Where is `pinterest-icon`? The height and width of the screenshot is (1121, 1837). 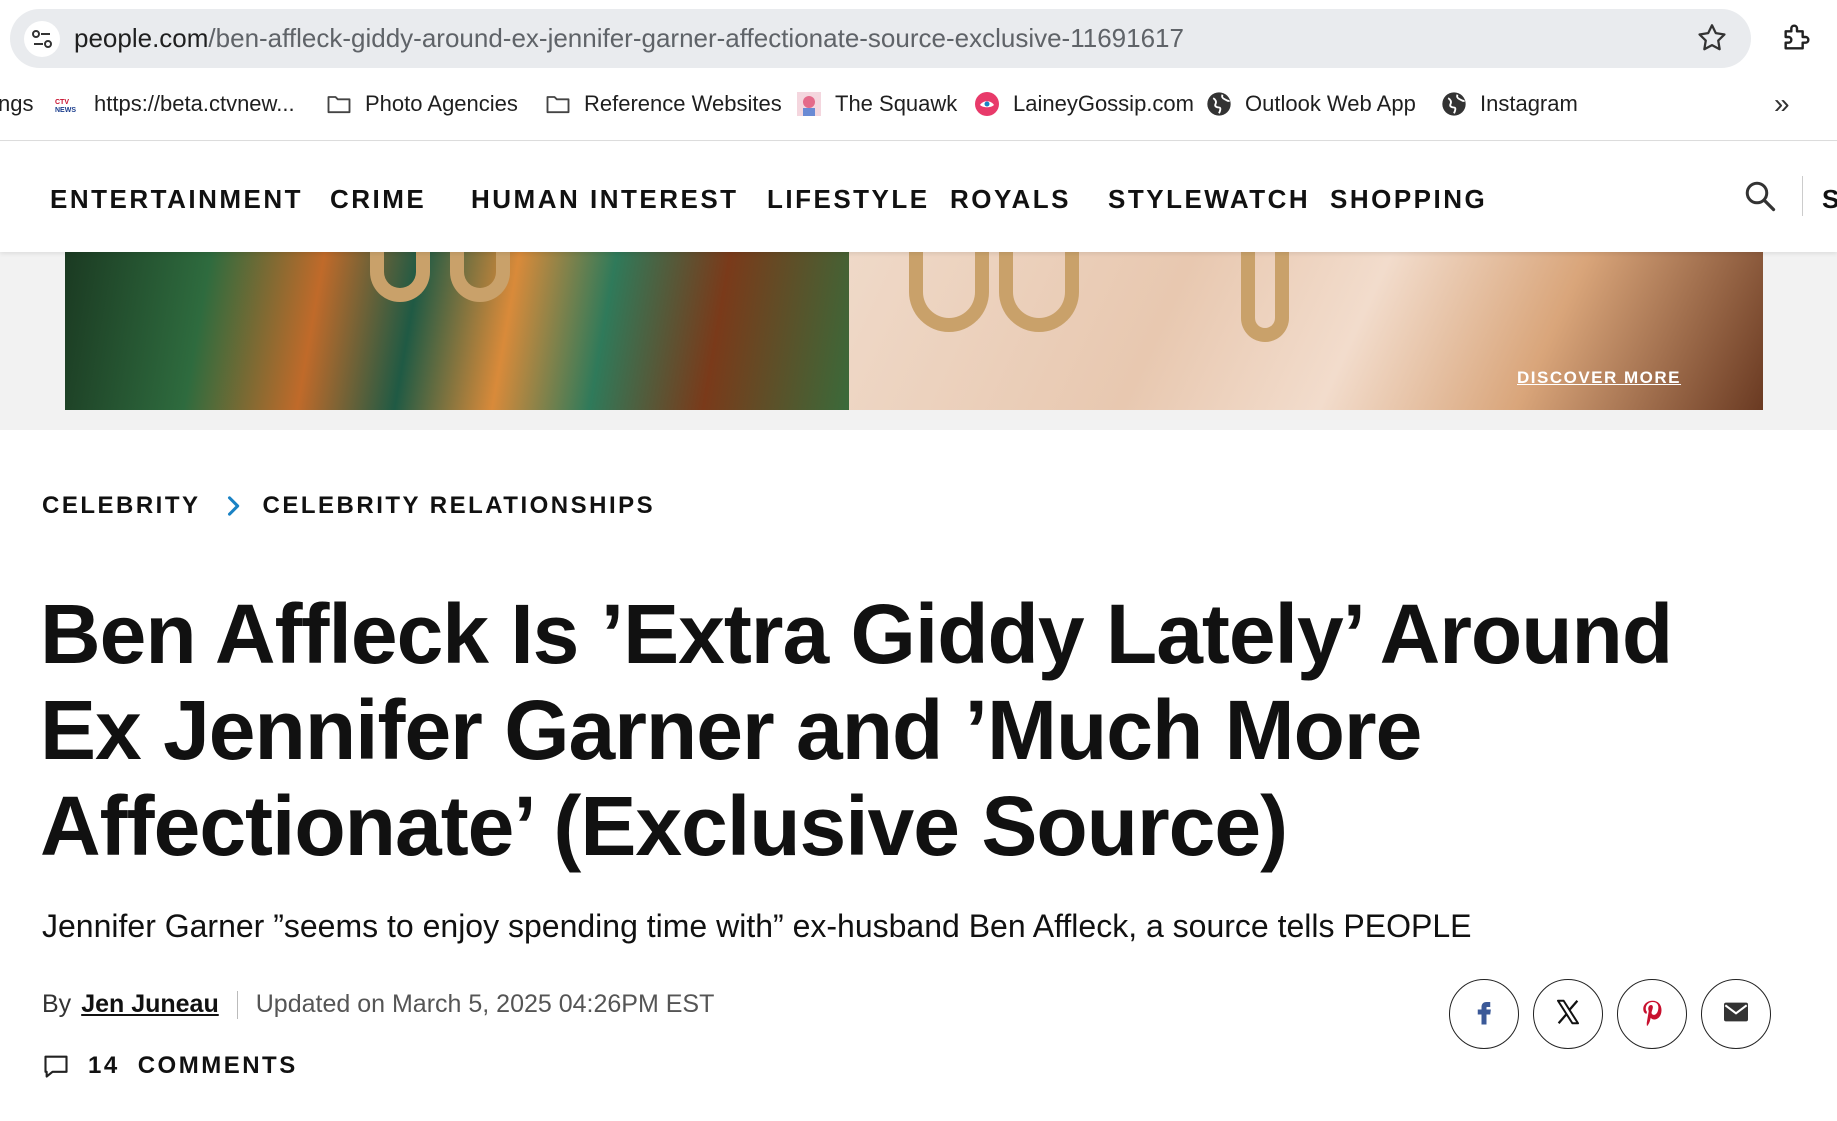
pinterest-icon is located at coordinates (1652, 1014).